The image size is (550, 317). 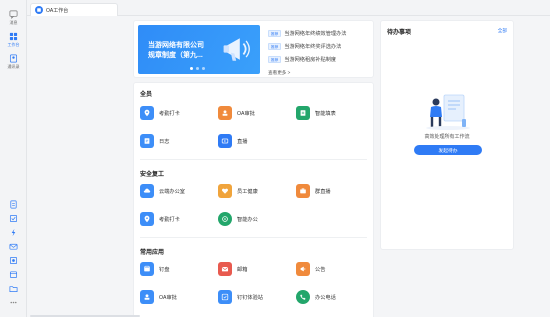 What do you see at coordinates (57, 10) in the screenshot?
I see `tab-label: OA工作台` at bounding box center [57, 10].